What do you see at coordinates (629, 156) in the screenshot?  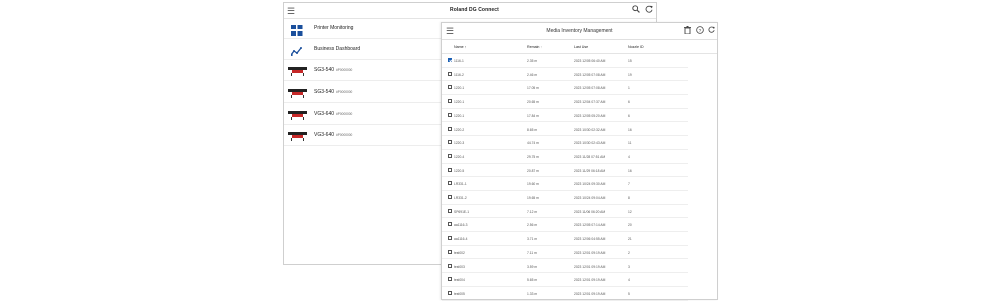 I see `media-nozzle-id: 4` at bounding box center [629, 156].